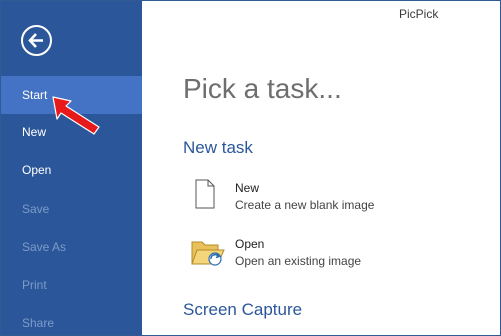  I want to click on task-title: New, so click(247, 188).